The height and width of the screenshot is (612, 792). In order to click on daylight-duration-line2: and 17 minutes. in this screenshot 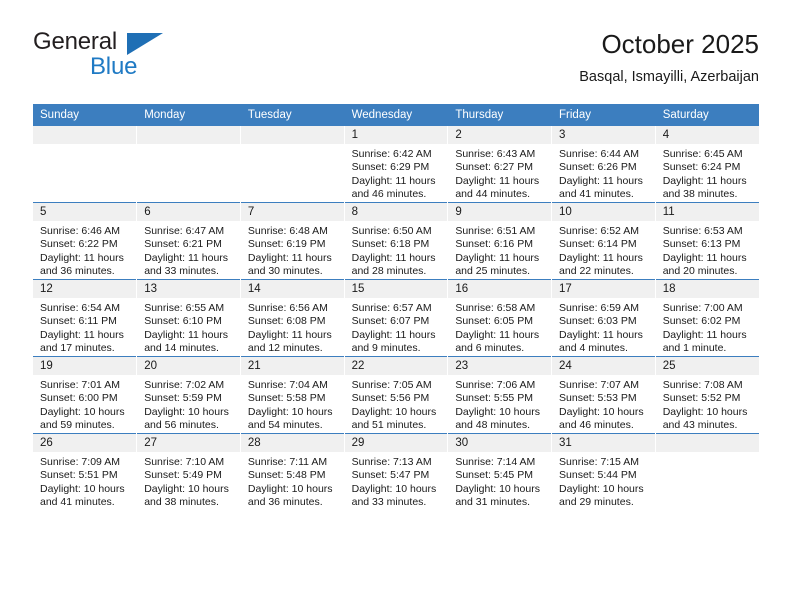, I will do `click(77, 347)`.